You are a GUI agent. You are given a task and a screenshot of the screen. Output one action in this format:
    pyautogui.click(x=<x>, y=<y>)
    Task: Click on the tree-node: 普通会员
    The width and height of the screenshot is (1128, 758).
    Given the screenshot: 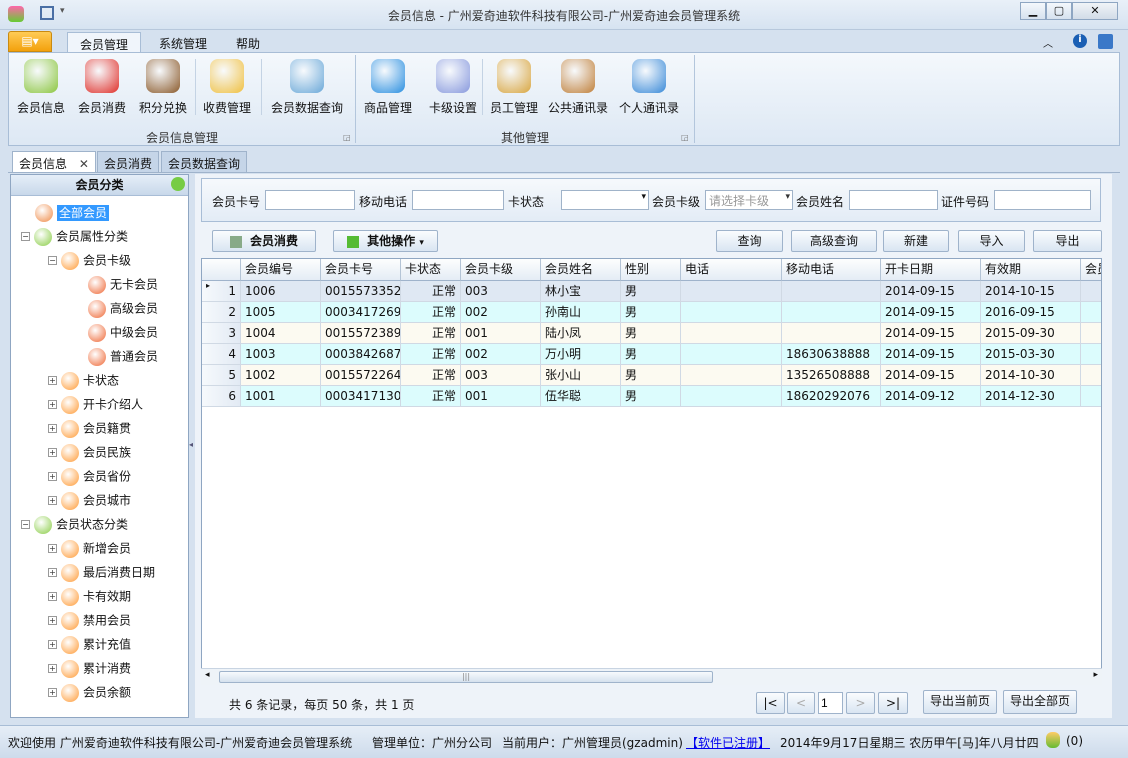 What is the action you would take?
    pyautogui.click(x=103, y=356)
    